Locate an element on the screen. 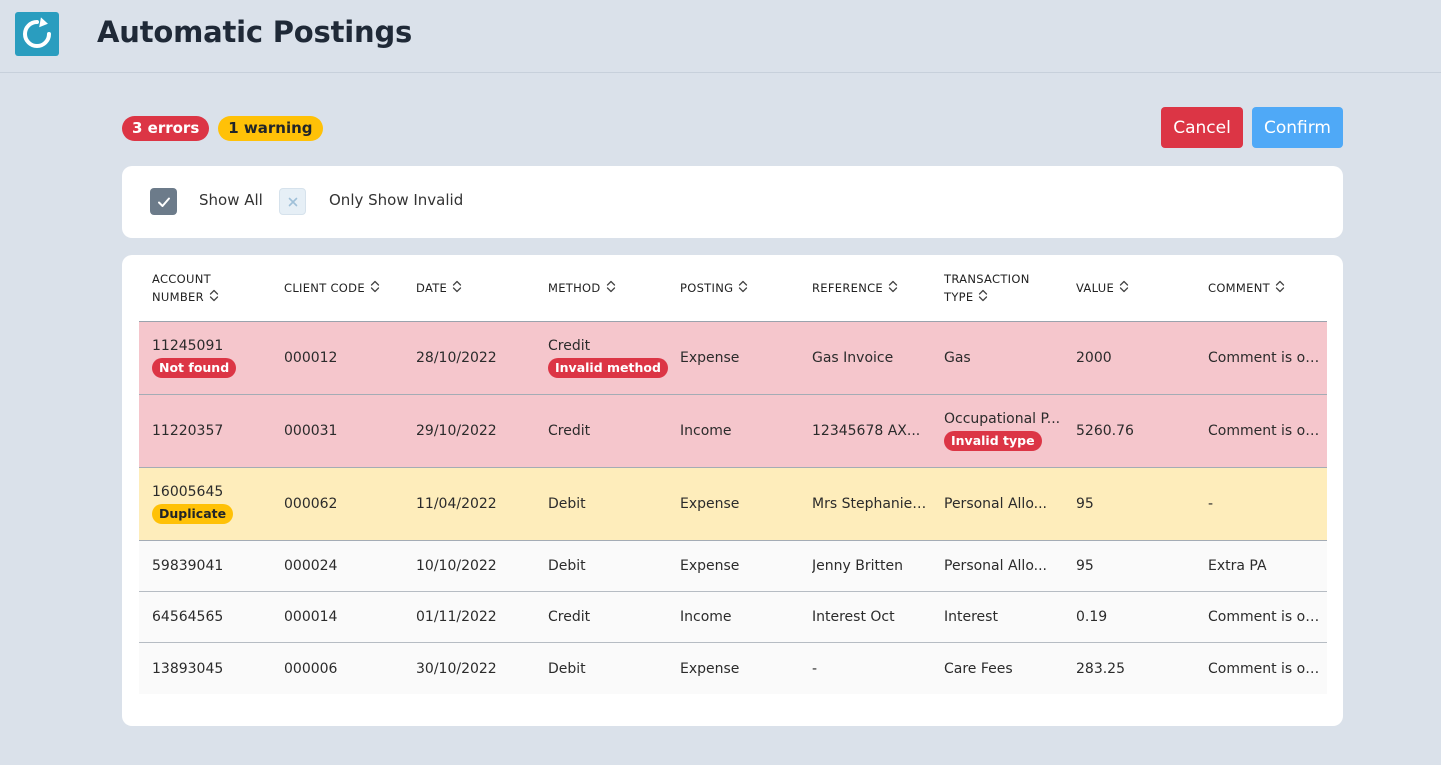  column-header-label: DATE is located at coordinates (432, 288).